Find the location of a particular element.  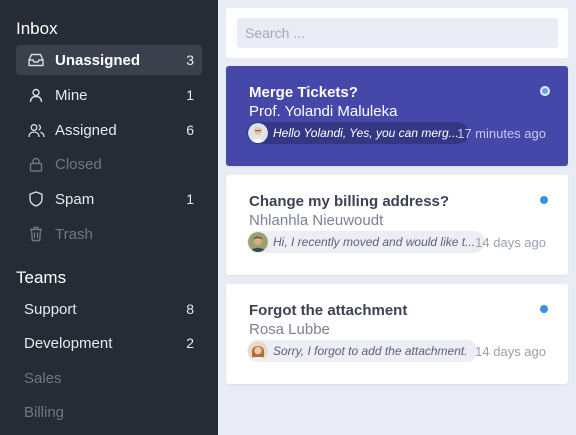

message-preview: Sorry, I forgot to add the attachment. is located at coordinates (362, 351).